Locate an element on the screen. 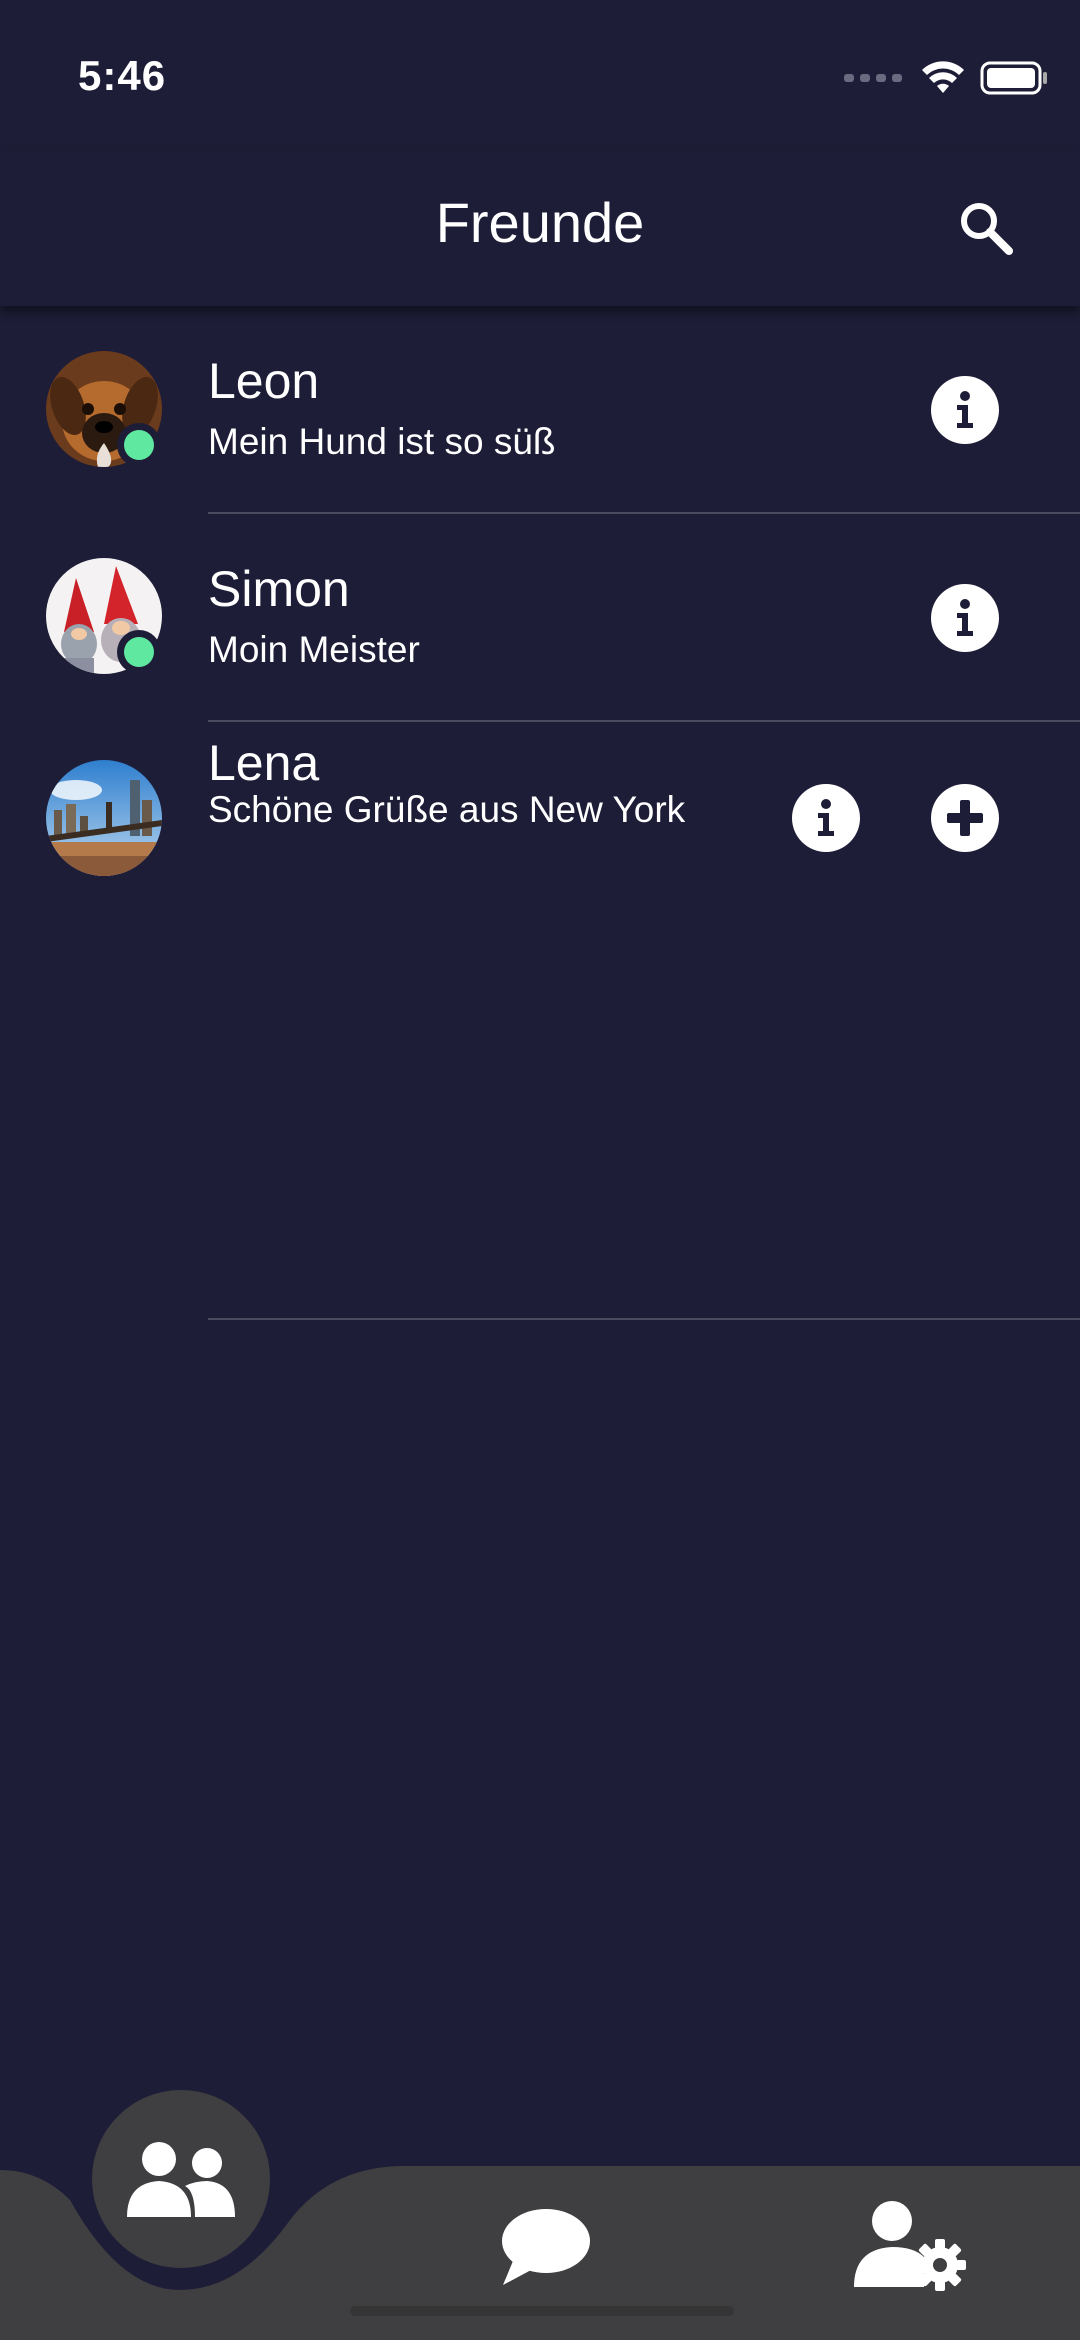 Image resolution: width=1080 pixels, height=2340 pixels. friend-name: Lena is located at coordinates (264, 763).